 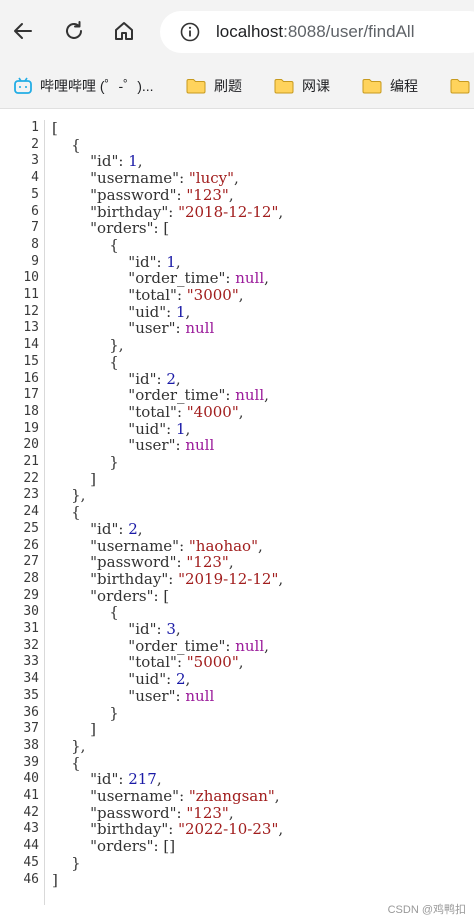 What do you see at coordinates (31, 879) in the screenshot?
I see `line-number: 46` at bounding box center [31, 879].